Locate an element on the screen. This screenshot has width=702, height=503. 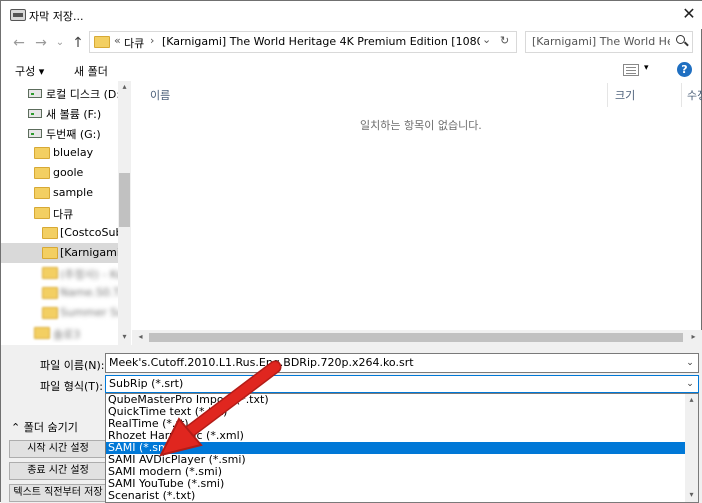
search-icon is located at coordinates (682, 41).